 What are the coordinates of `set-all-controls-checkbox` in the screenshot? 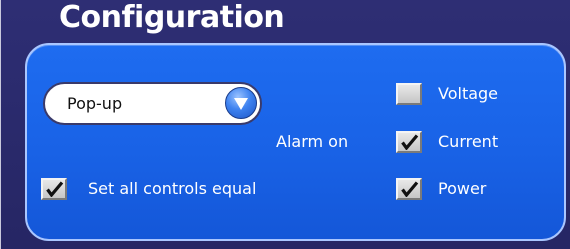 It's located at (54, 189).